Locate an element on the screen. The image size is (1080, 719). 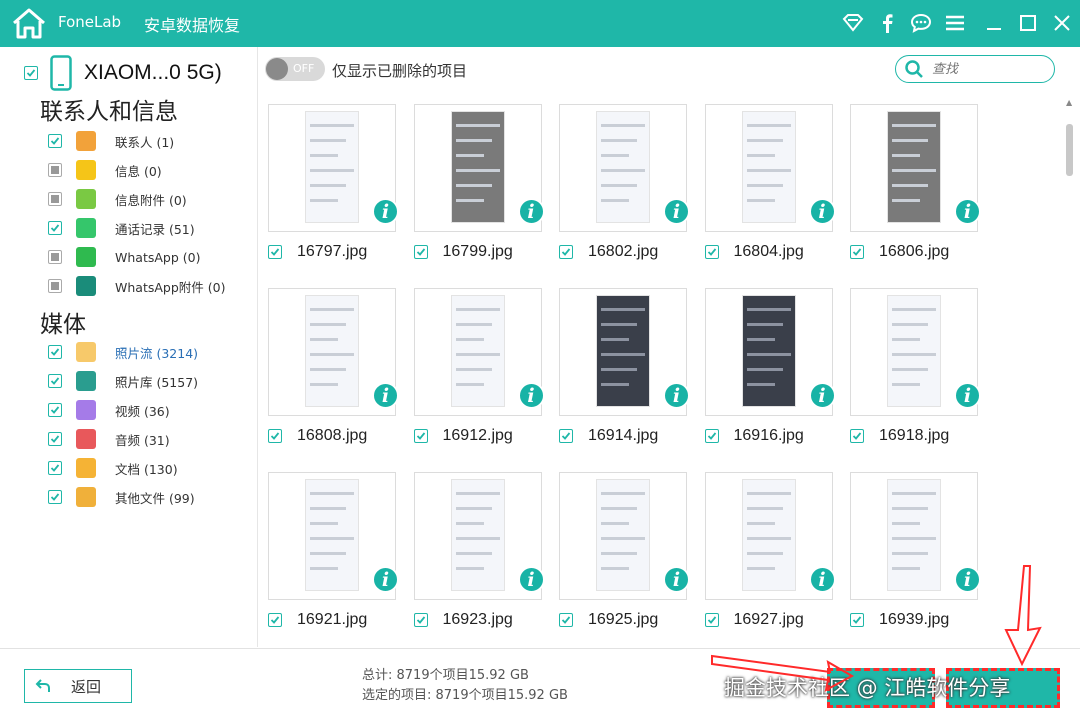
minimize-icon is located at coordinates (994, 23).